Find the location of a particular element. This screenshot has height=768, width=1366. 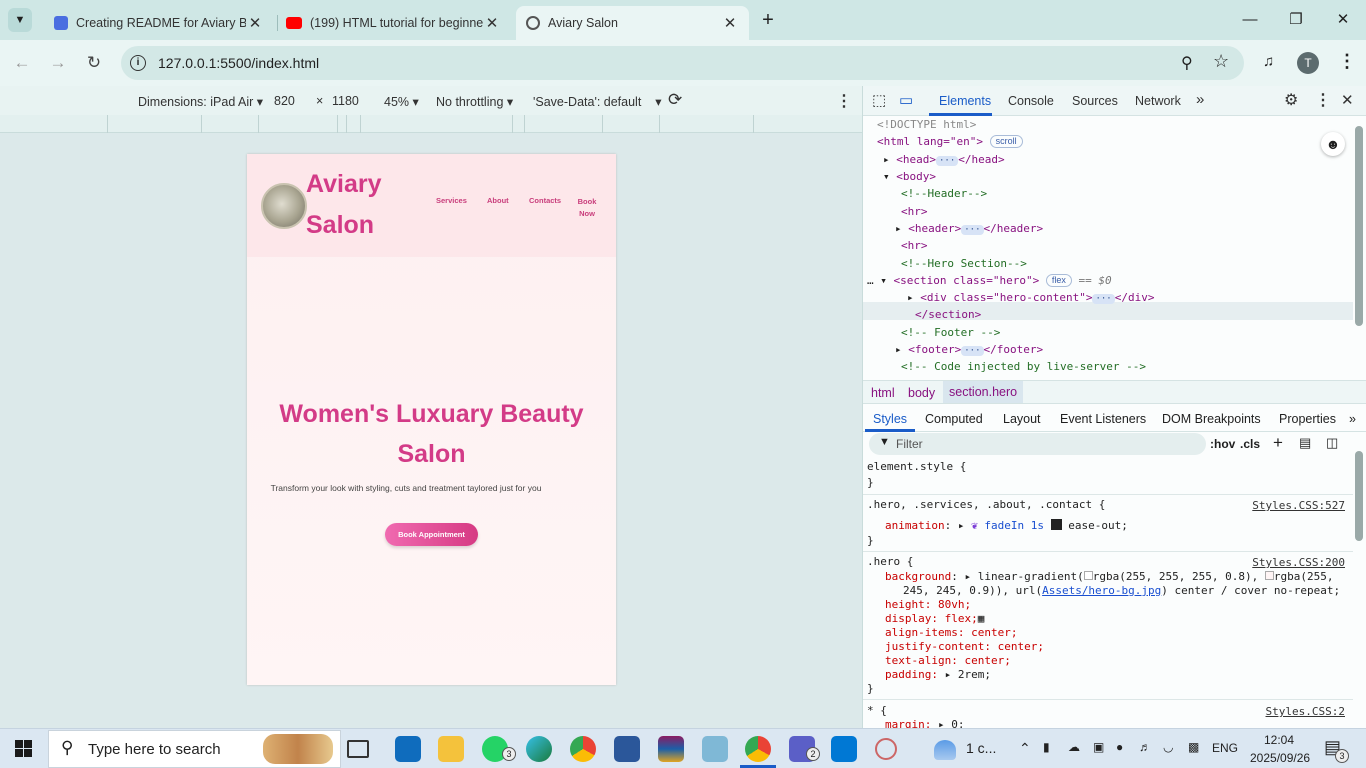

settings-gear-icon: ⚙ is located at coordinates (1291, 100).